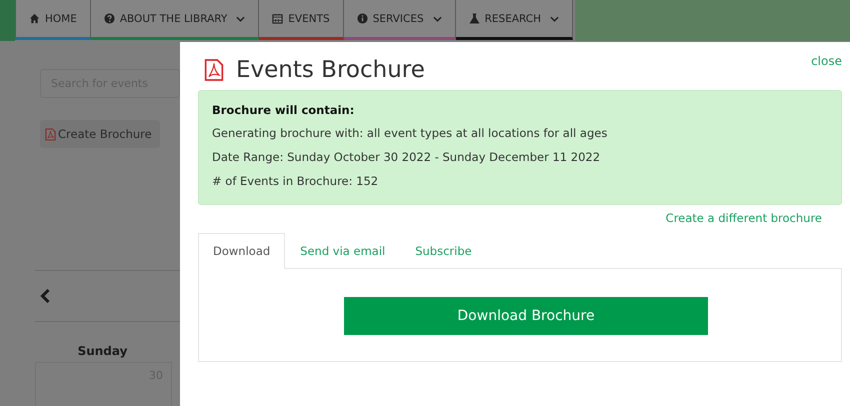  I want to click on create-brochure-button: Create Brochure, so click(100, 134).